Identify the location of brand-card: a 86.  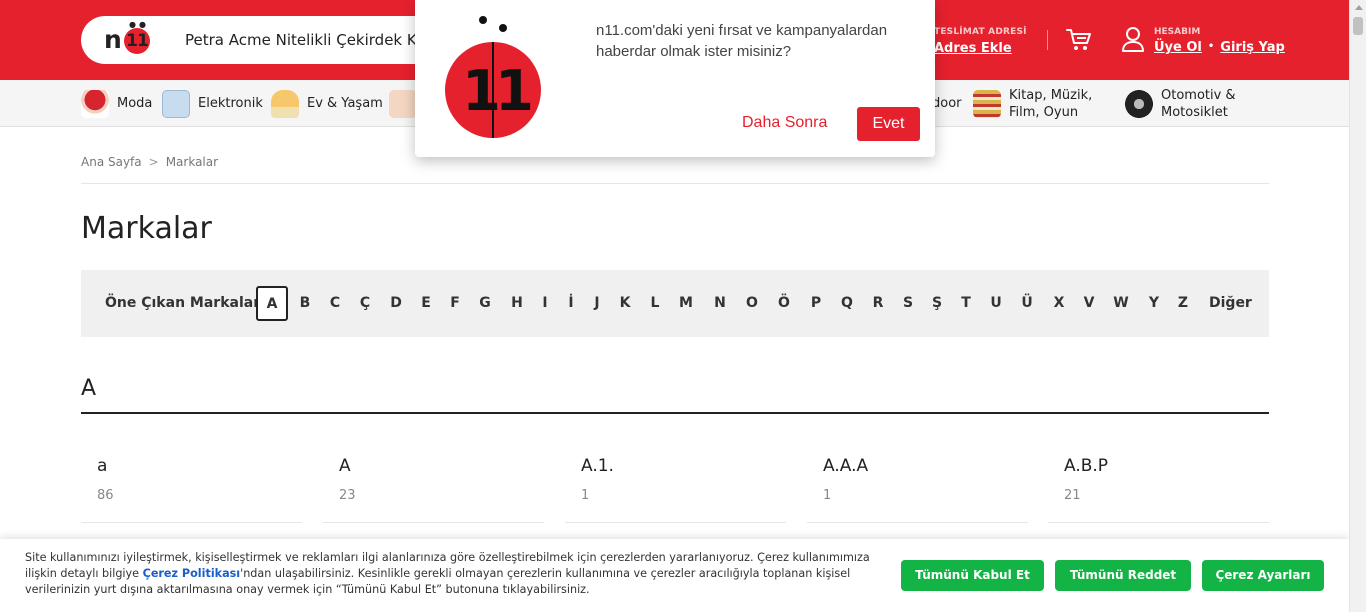
(191, 481).